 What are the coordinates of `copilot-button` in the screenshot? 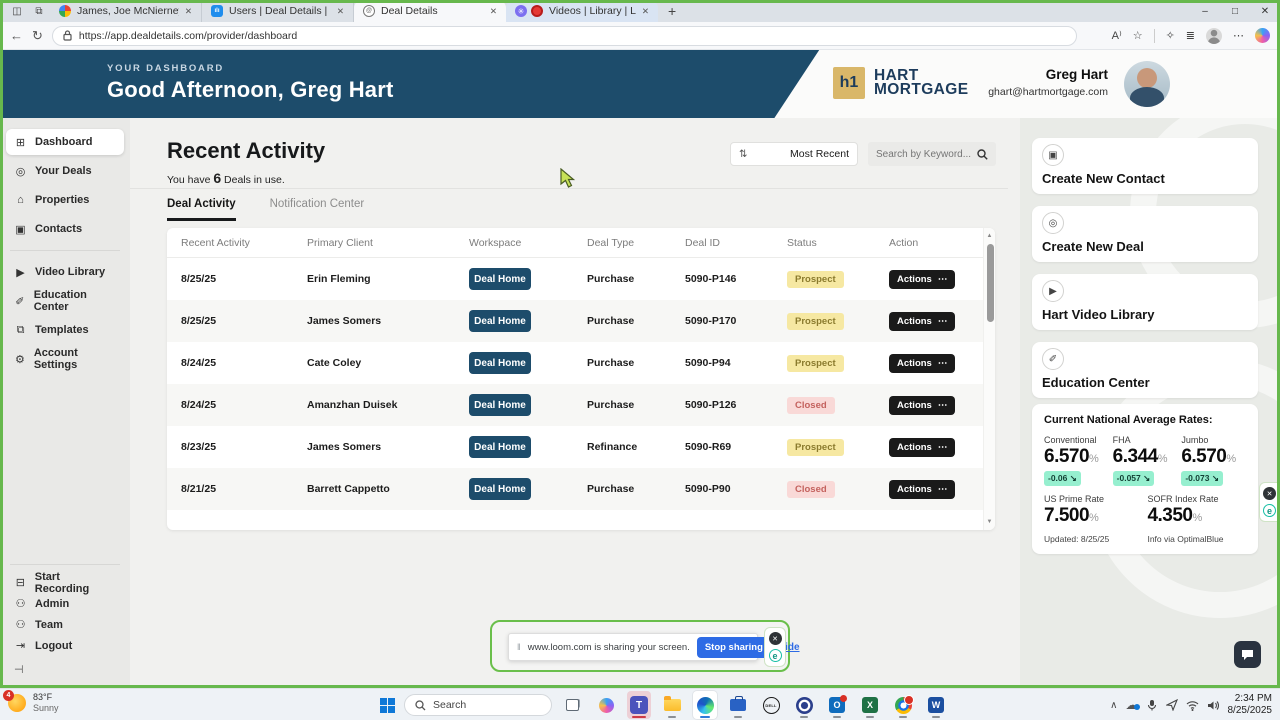 It's located at (606, 705).